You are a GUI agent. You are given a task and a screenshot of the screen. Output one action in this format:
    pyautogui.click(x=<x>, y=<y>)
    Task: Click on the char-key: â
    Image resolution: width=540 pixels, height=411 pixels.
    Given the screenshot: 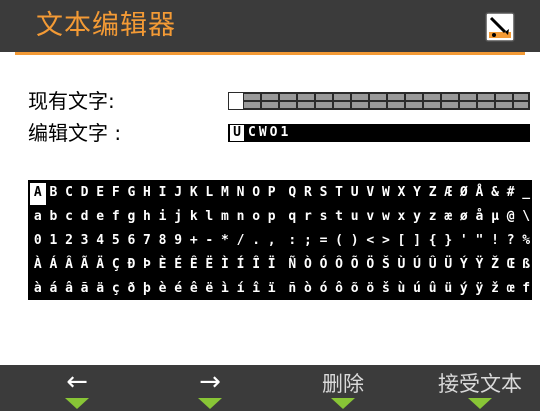 What is the action you would take?
    pyautogui.click(x=69, y=290)
    